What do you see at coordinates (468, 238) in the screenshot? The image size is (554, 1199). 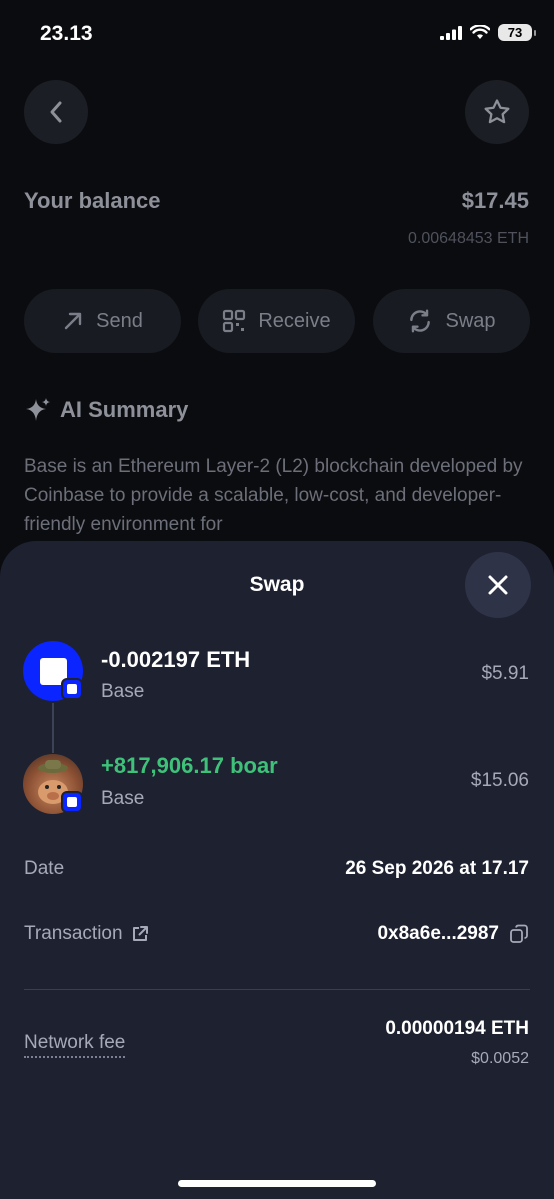 I see `balance-eth: 0.00648453 ETH` at bounding box center [468, 238].